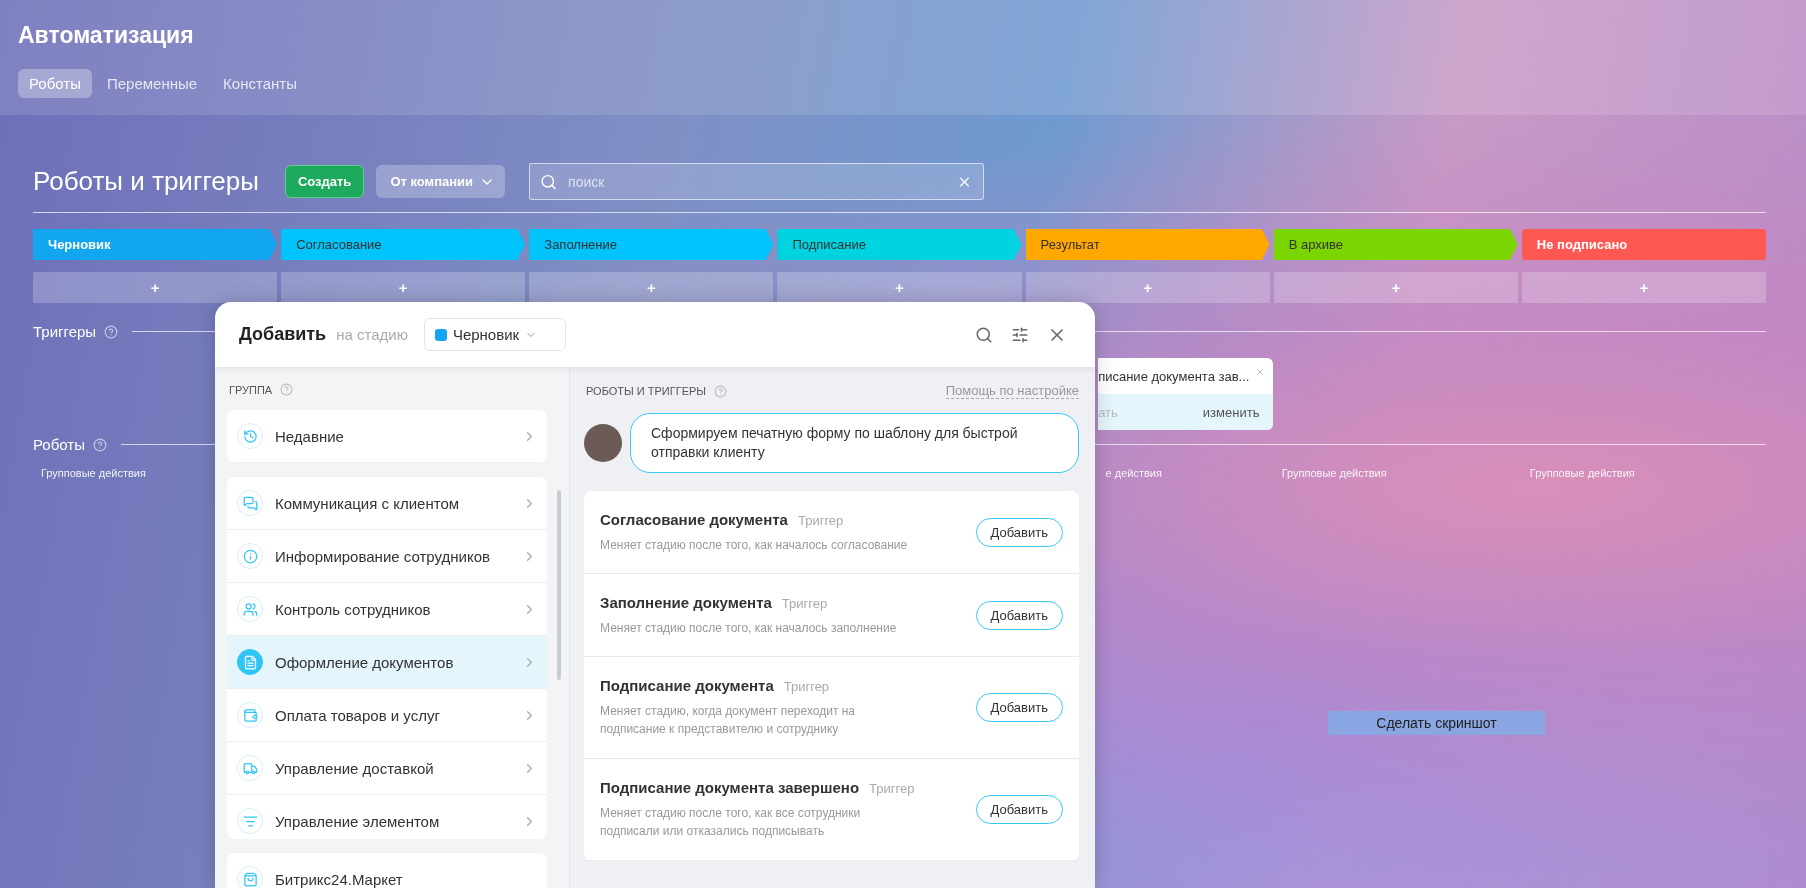 The height and width of the screenshot is (888, 1806). What do you see at coordinates (250, 877) in the screenshot?
I see `shopping-bag-icon` at bounding box center [250, 877].